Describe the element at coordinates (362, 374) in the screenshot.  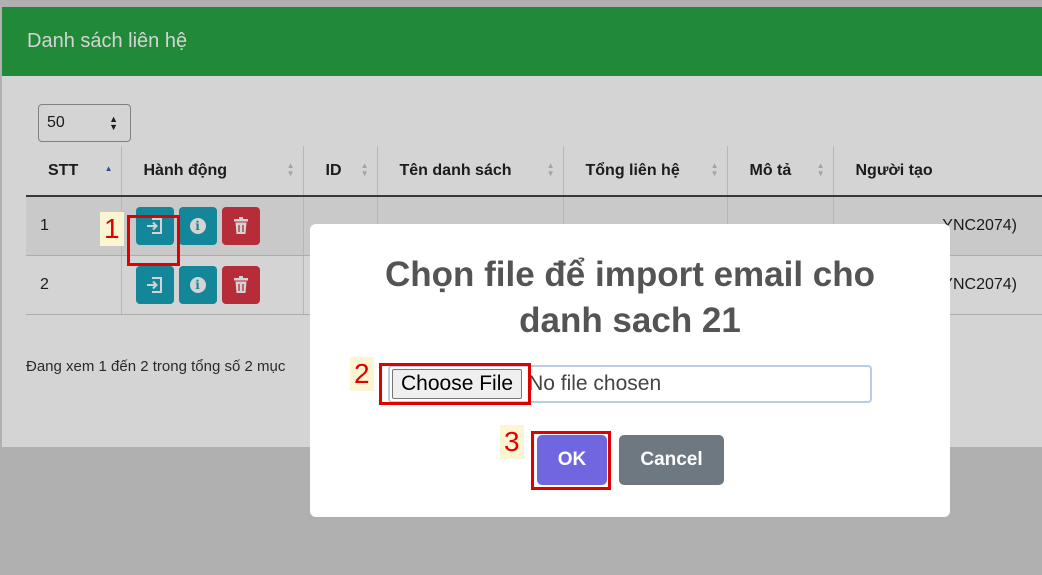
I see `step-label-2: 2` at that location.